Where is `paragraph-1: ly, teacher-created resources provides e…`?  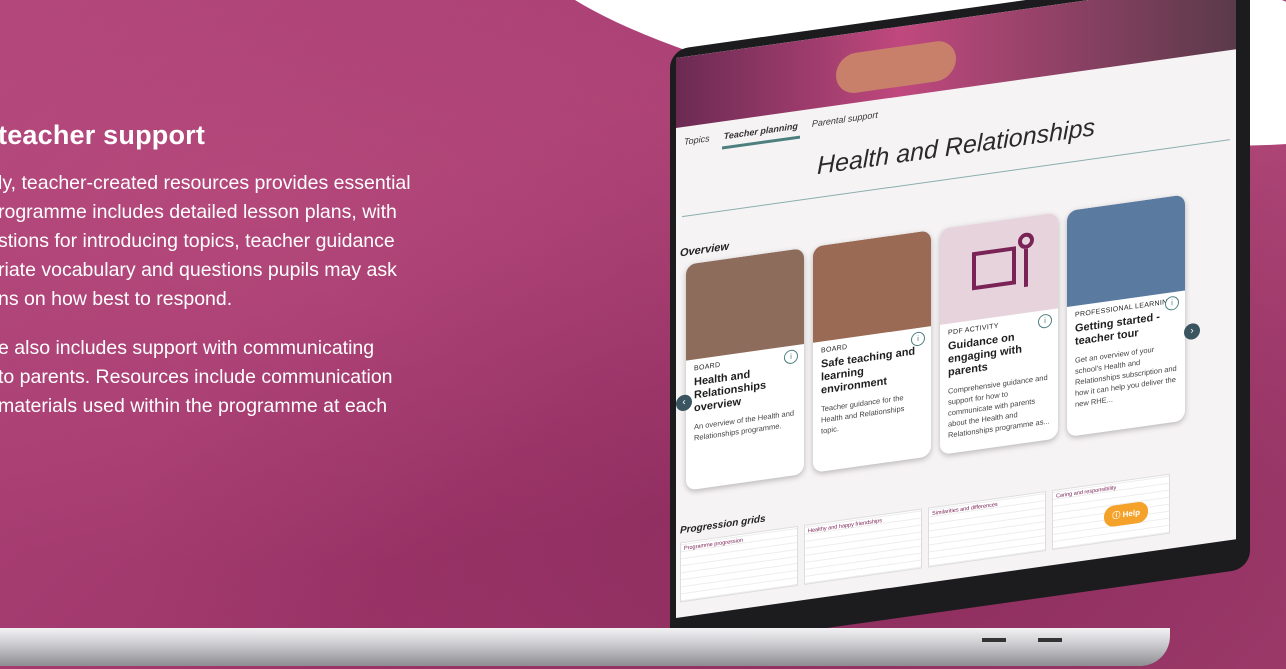
paragraph-1: ly, teacher-created resources provides e… is located at coordinates (280, 241).